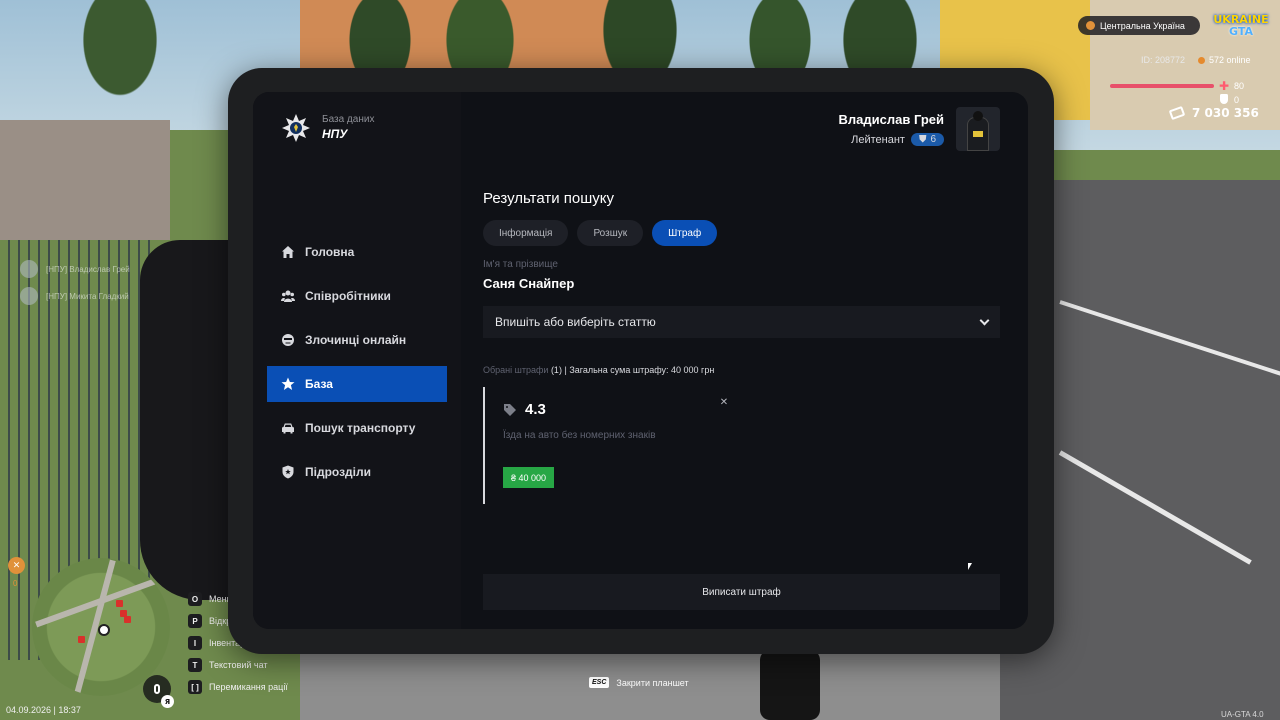  I want to click on health-value: 80, so click(1239, 86).